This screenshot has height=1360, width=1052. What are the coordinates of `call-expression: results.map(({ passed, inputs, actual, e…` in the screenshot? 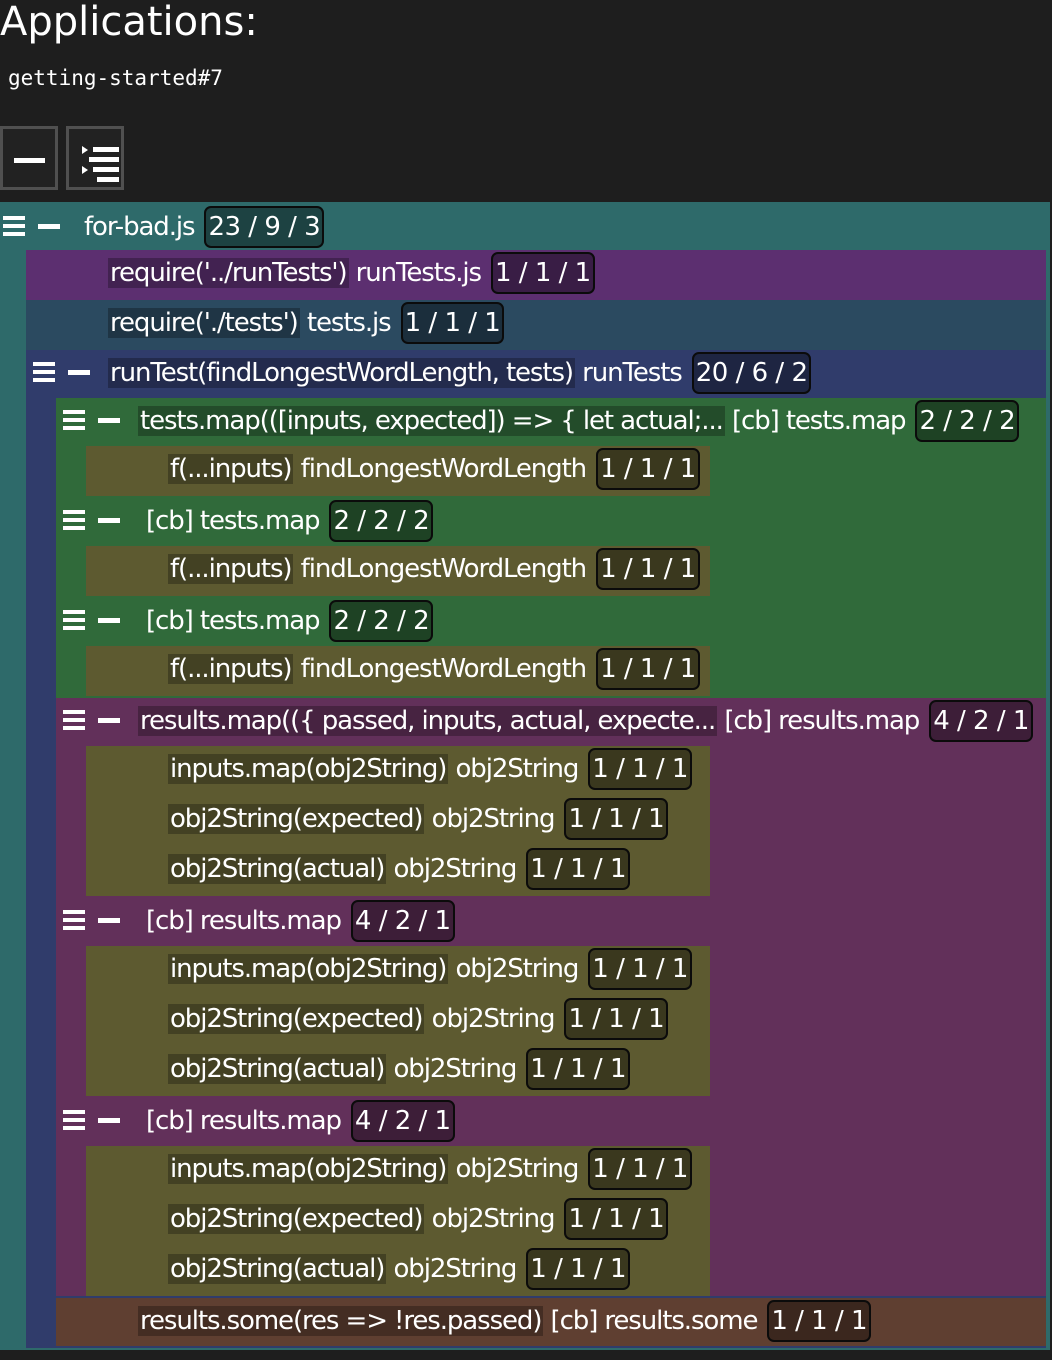 It's located at (428, 721).